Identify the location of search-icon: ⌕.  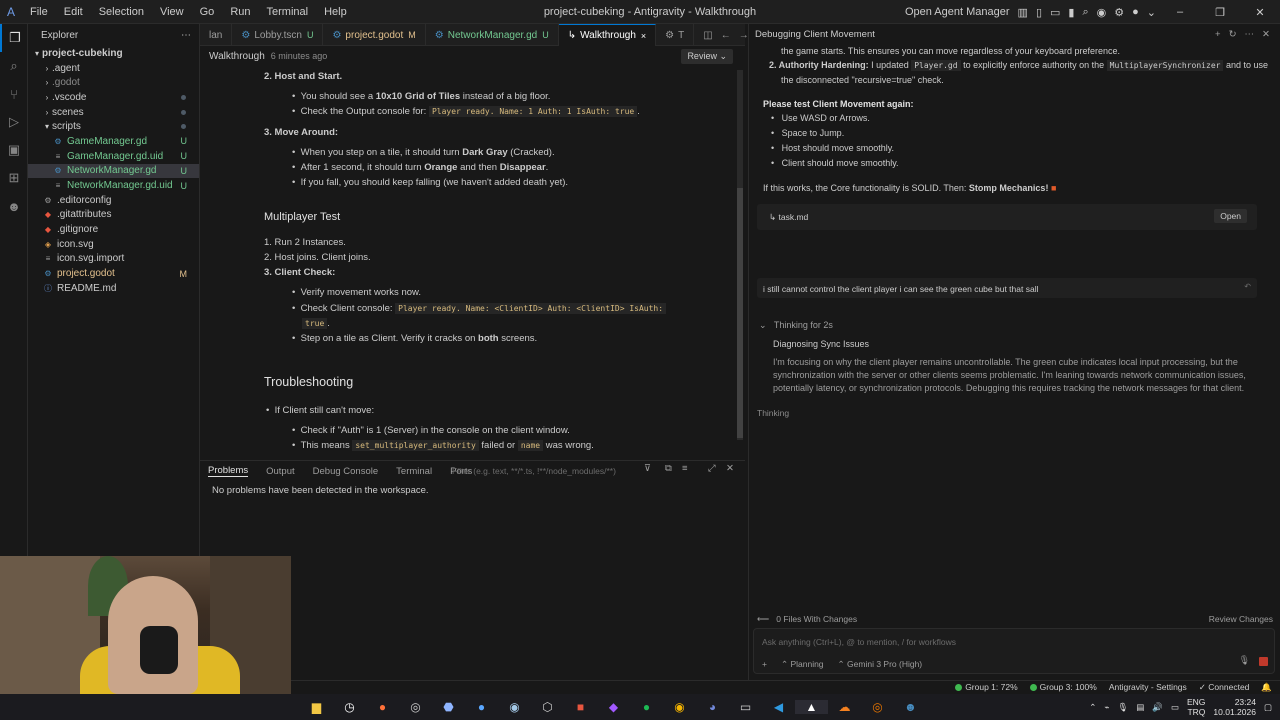
(1085, 12).